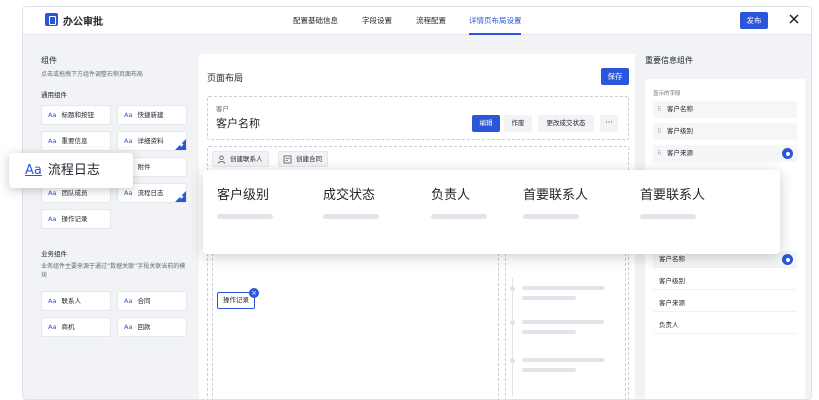 The height and width of the screenshot is (400, 819). I want to click on tab-field-settings: 字段设置, so click(377, 20).